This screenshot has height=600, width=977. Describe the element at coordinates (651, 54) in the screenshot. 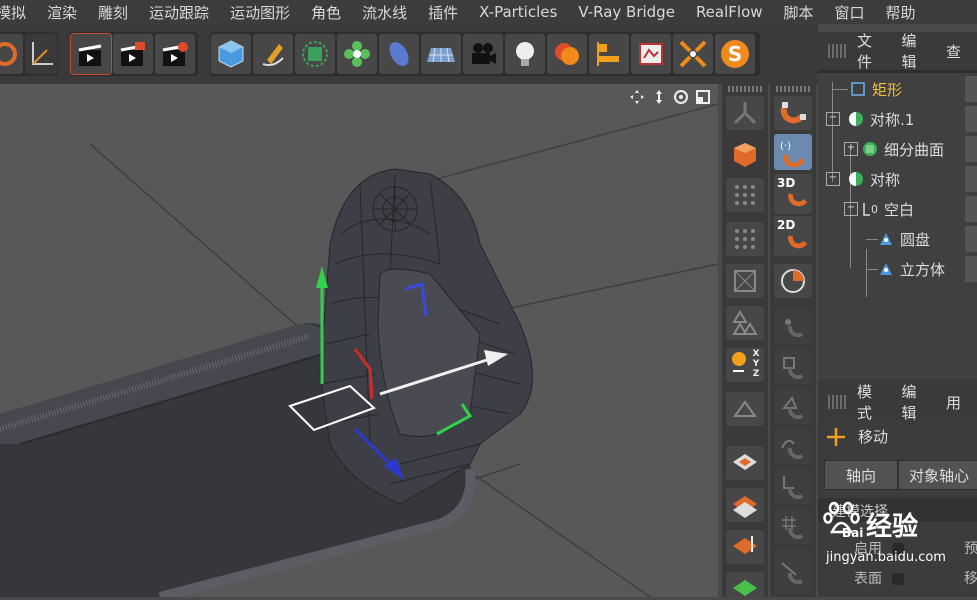

I see `script-button` at that location.